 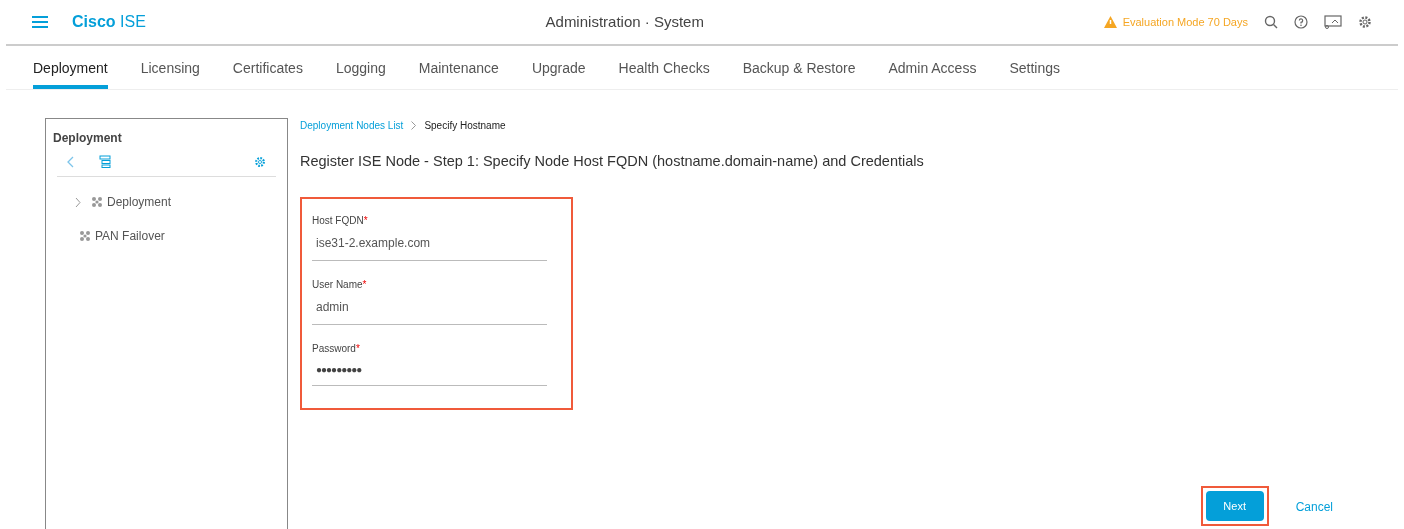 What do you see at coordinates (1301, 22) in the screenshot?
I see `help-icon` at bounding box center [1301, 22].